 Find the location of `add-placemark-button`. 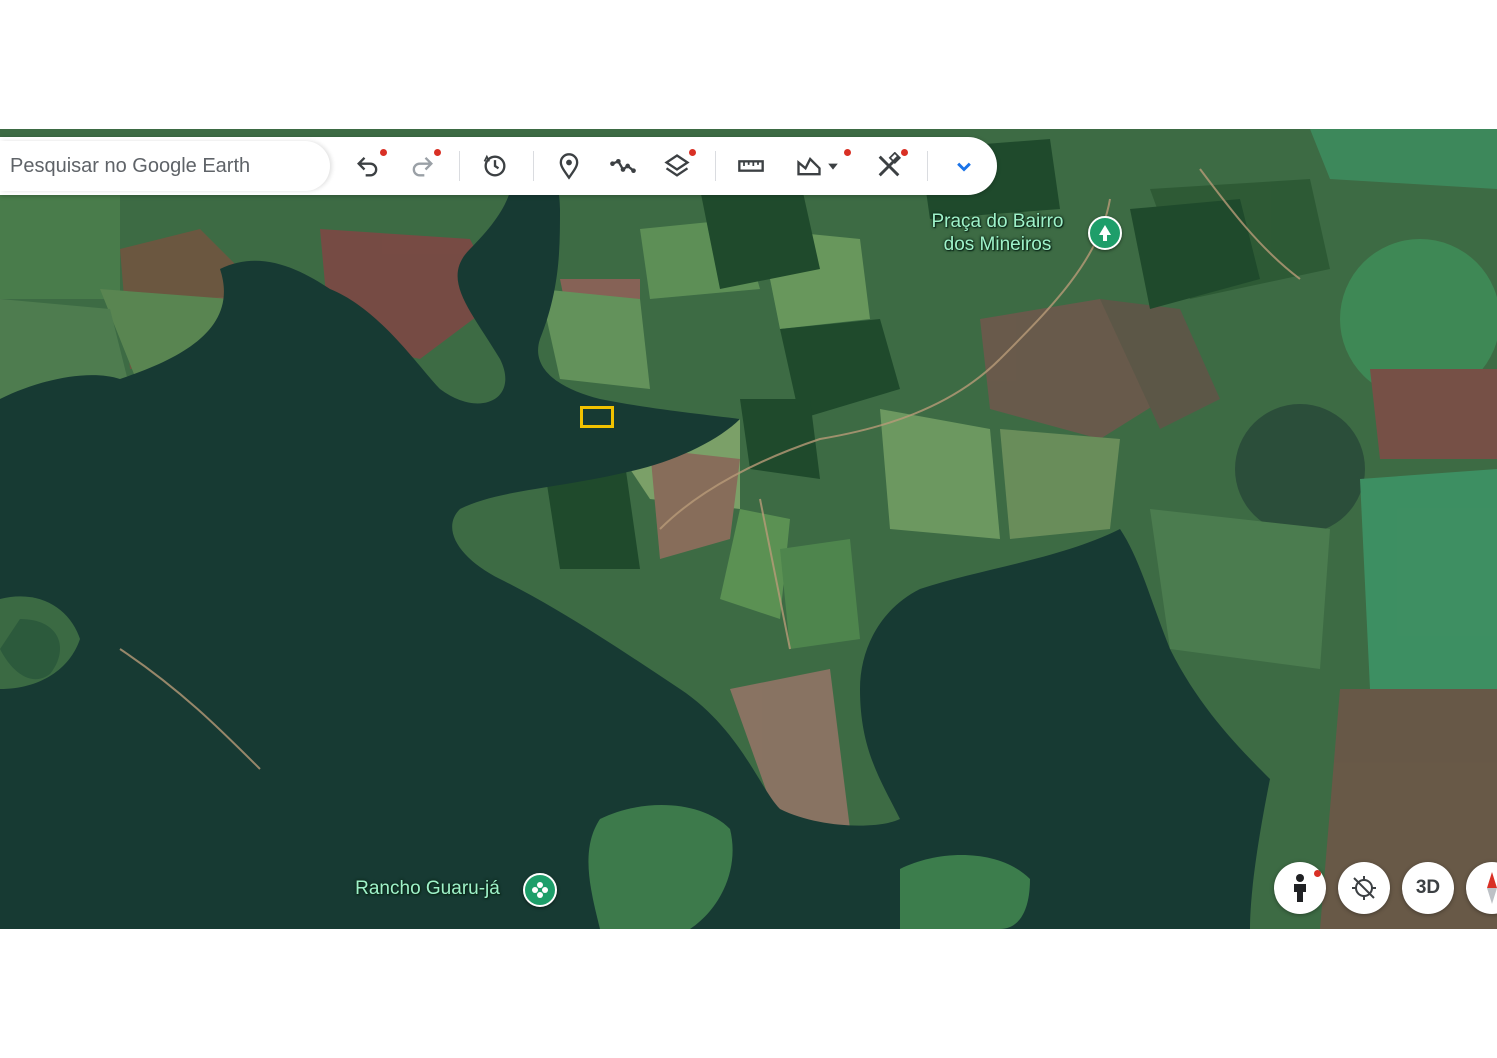

add-placemark-button is located at coordinates (569, 166).